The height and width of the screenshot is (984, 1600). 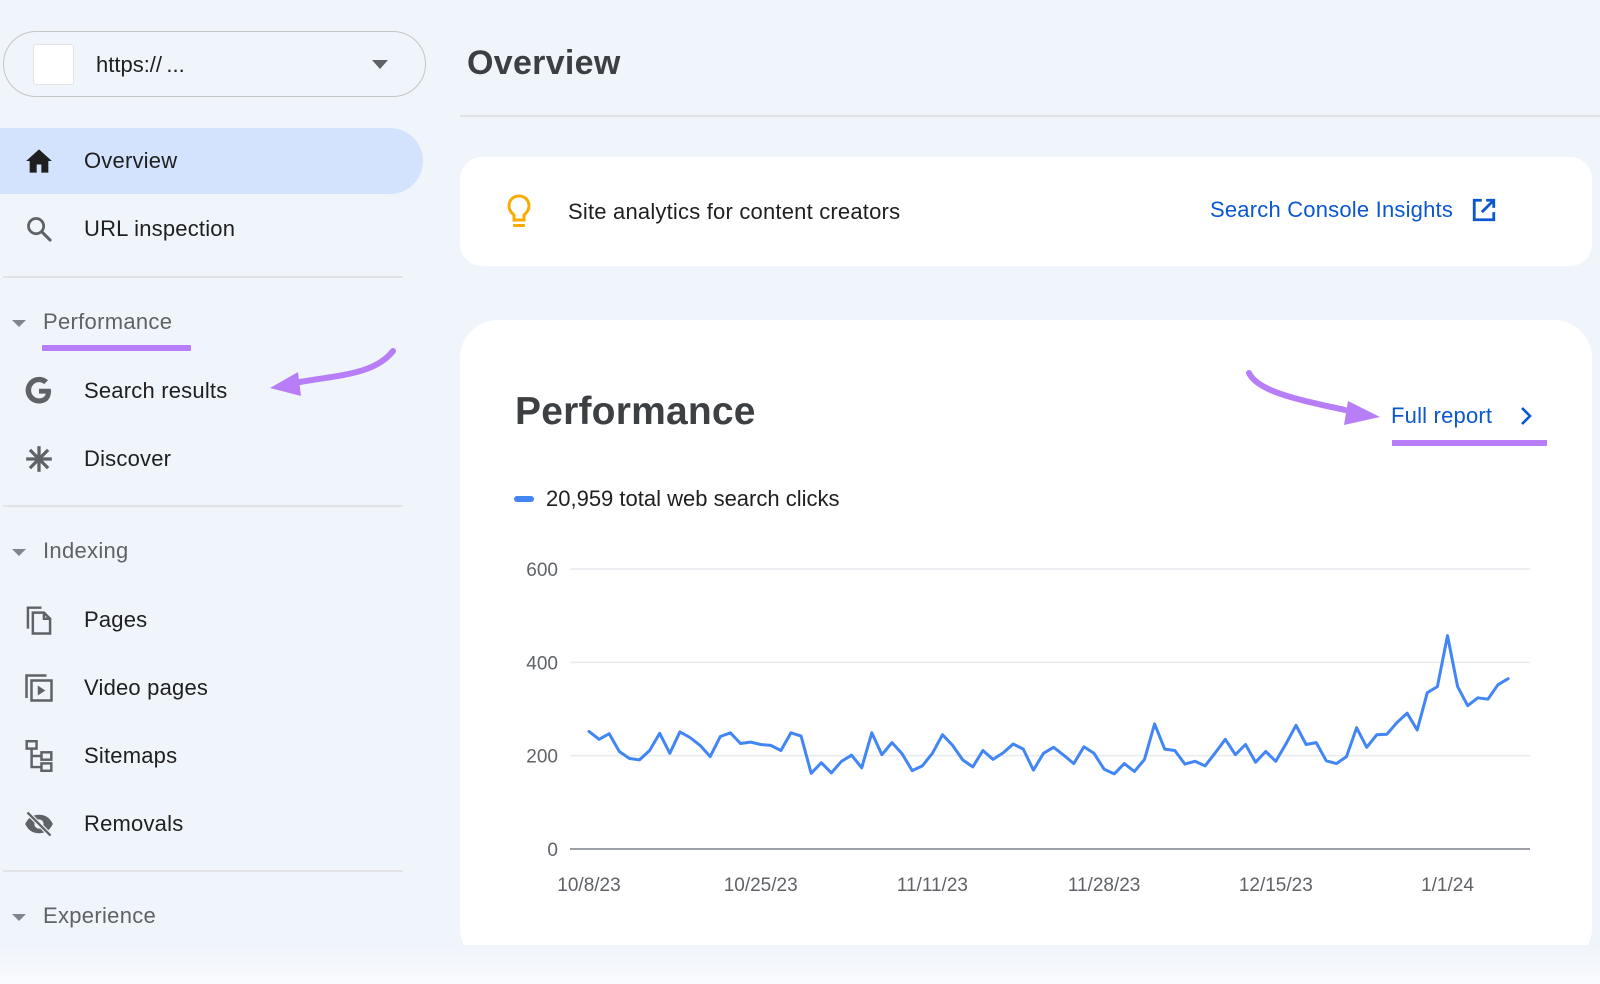 What do you see at coordinates (1447, 885) in the screenshot?
I see `x-tick-label: 1/1/24` at bounding box center [1447, 885].